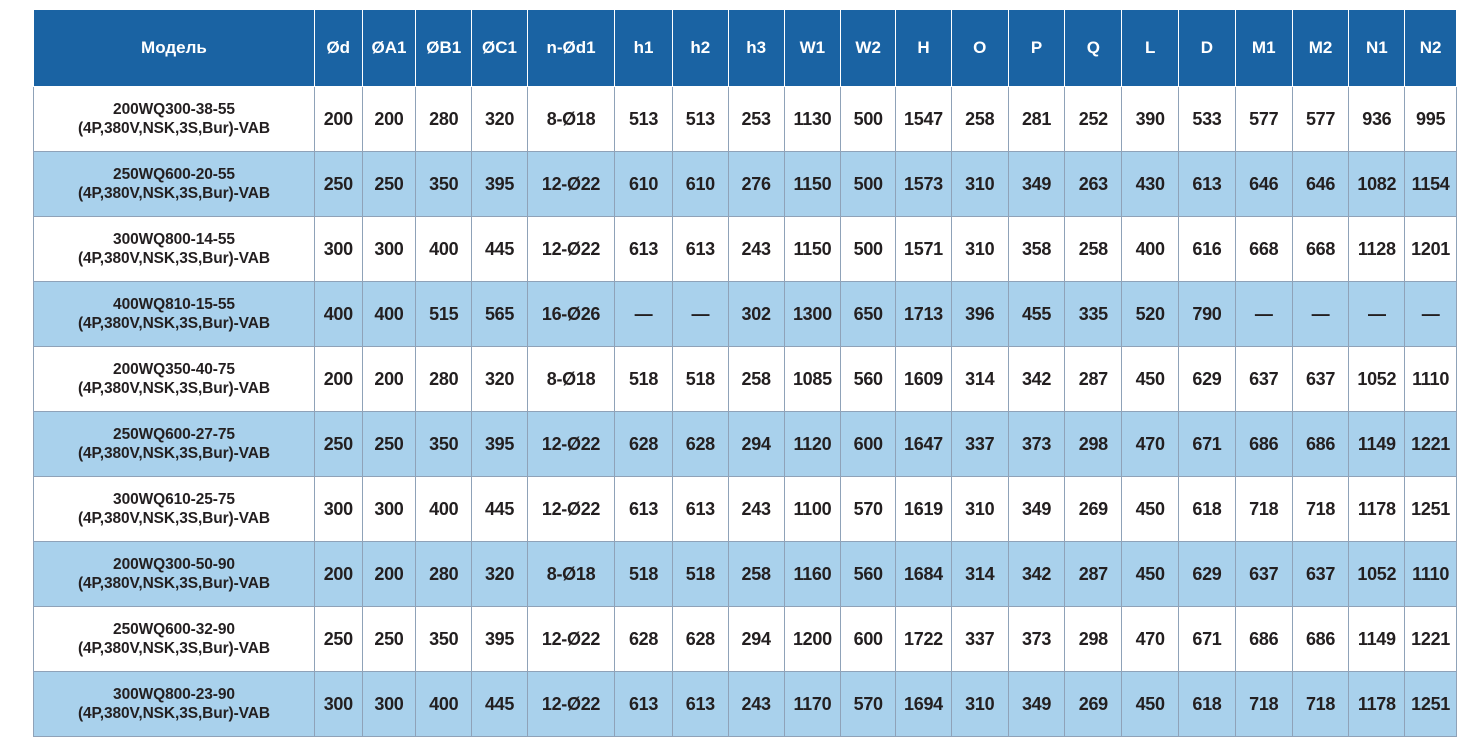 This screenshot has height=742, width=1473. Describe the element at coordinates (1430, 509) in the screenshot. I see `table-cell: 1251` at that location.